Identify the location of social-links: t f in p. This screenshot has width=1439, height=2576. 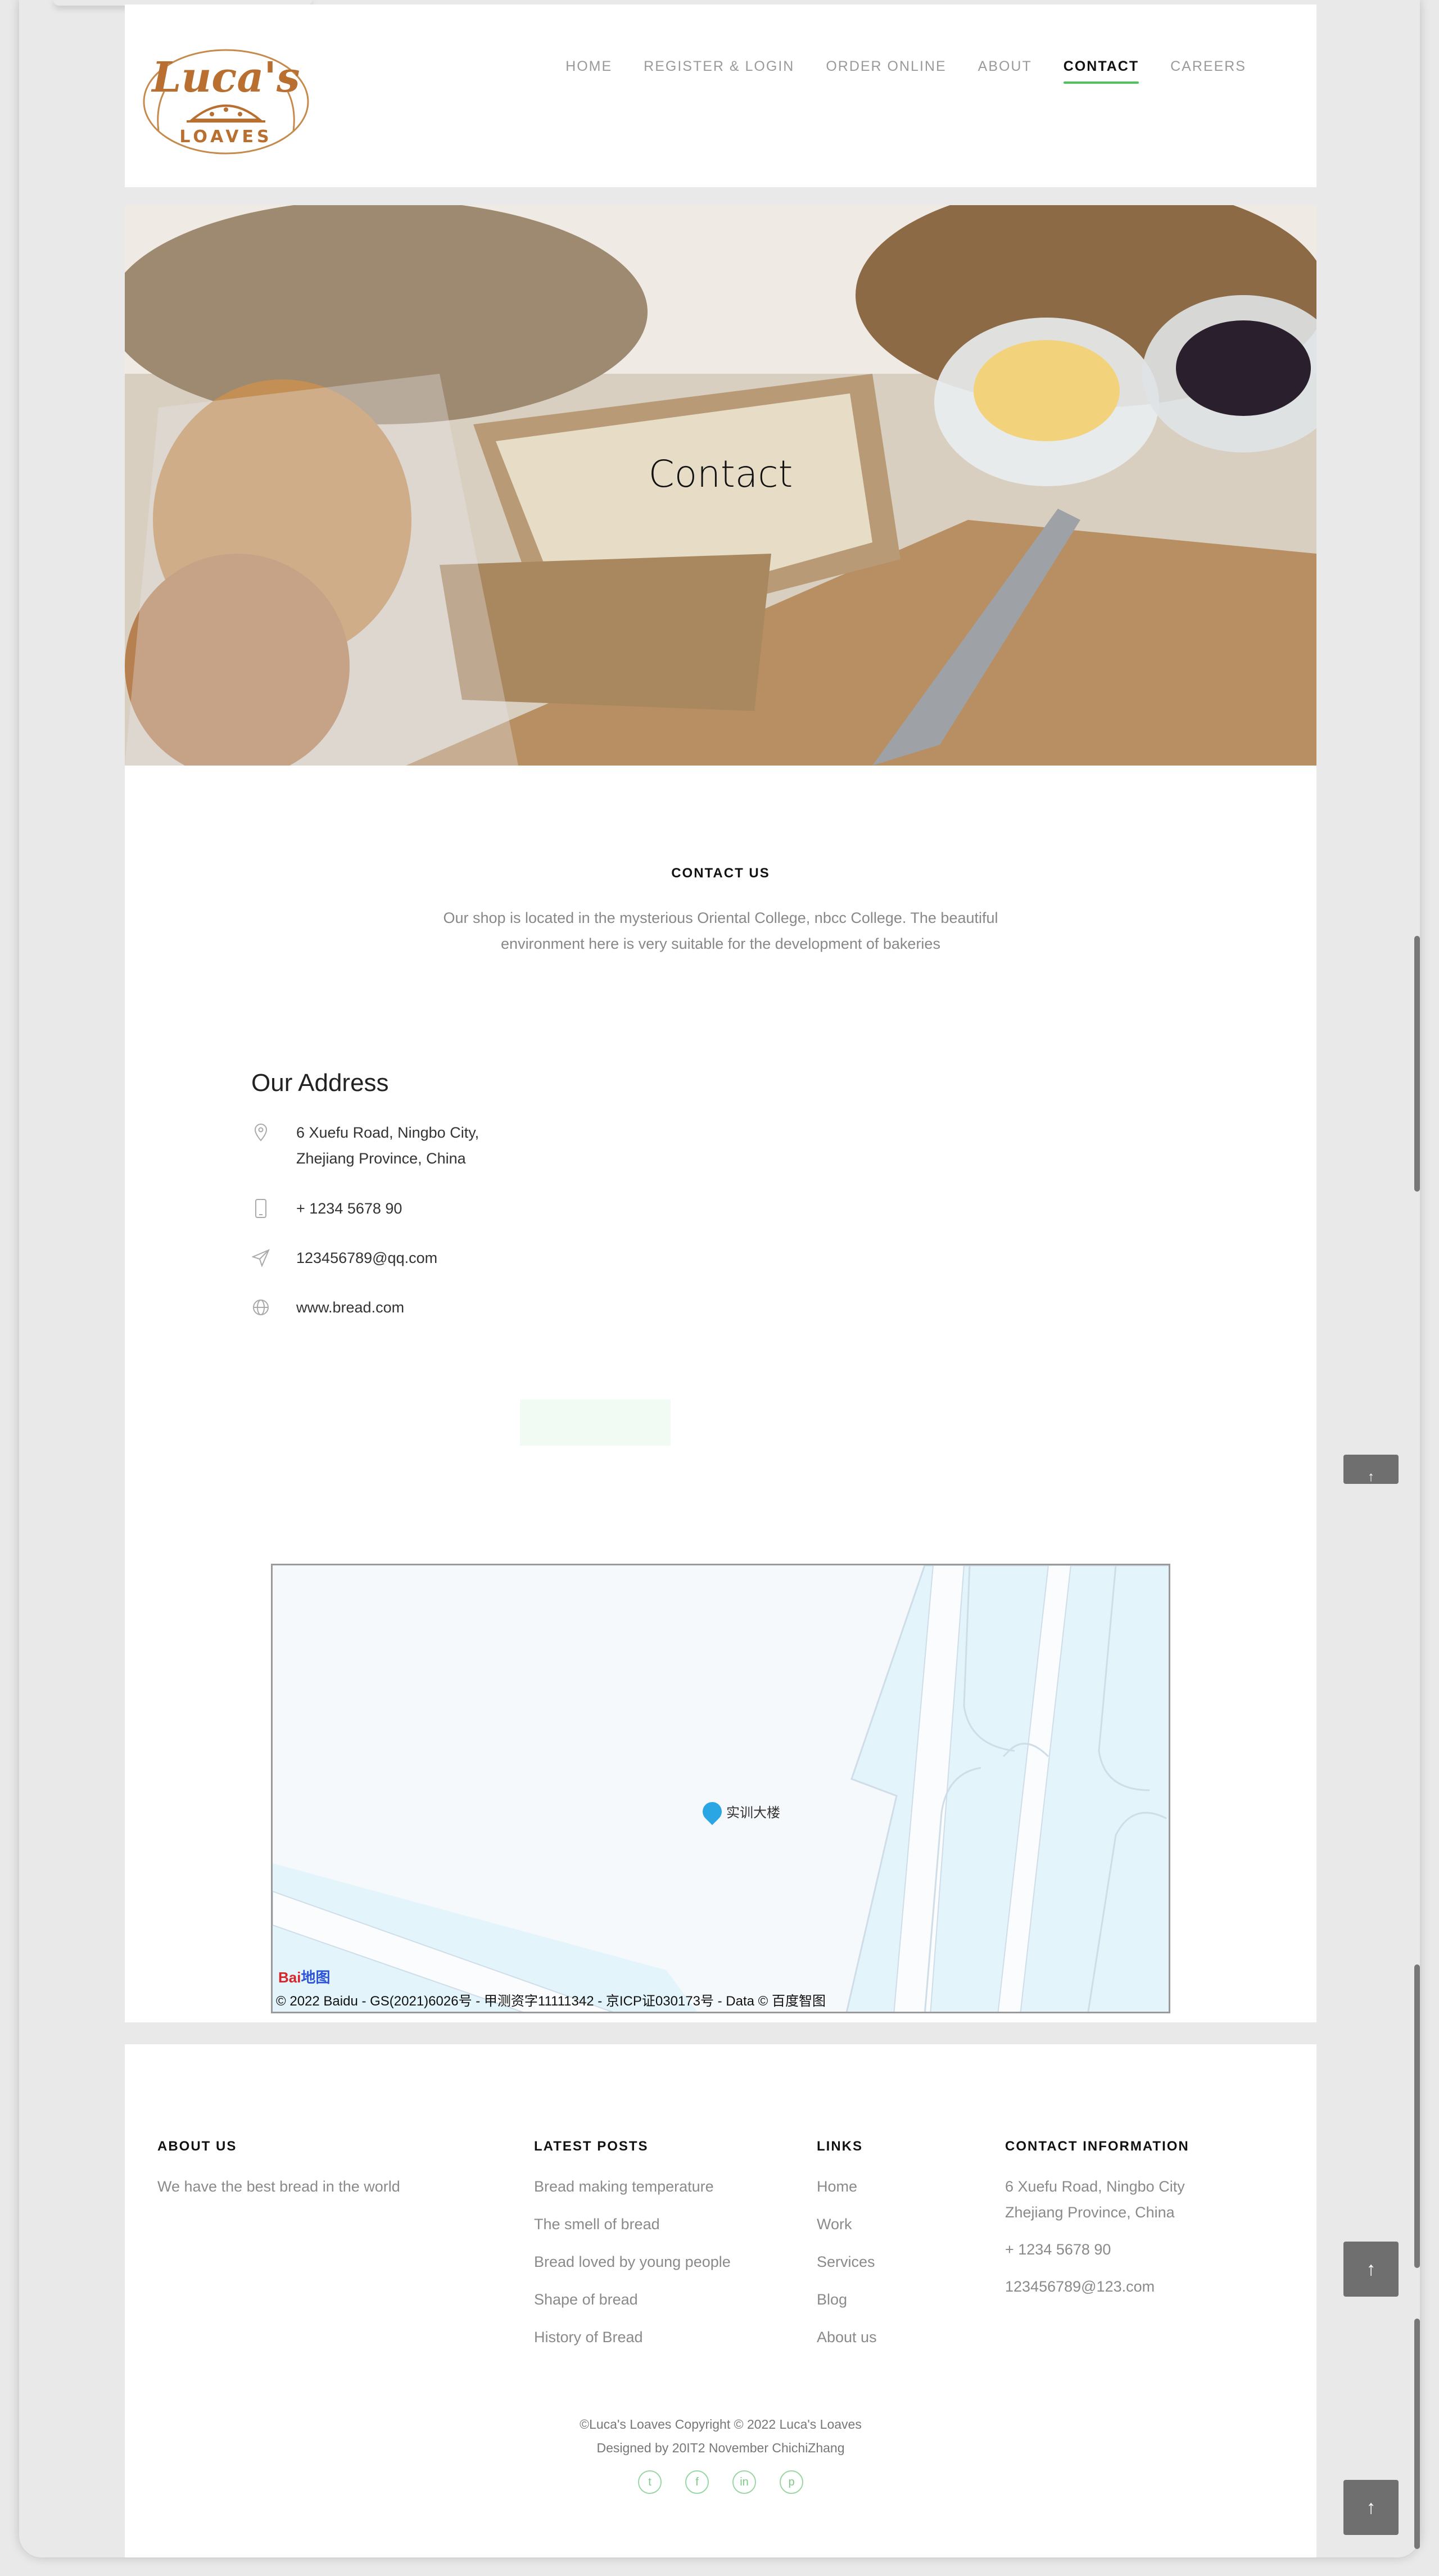
(720, 2482).